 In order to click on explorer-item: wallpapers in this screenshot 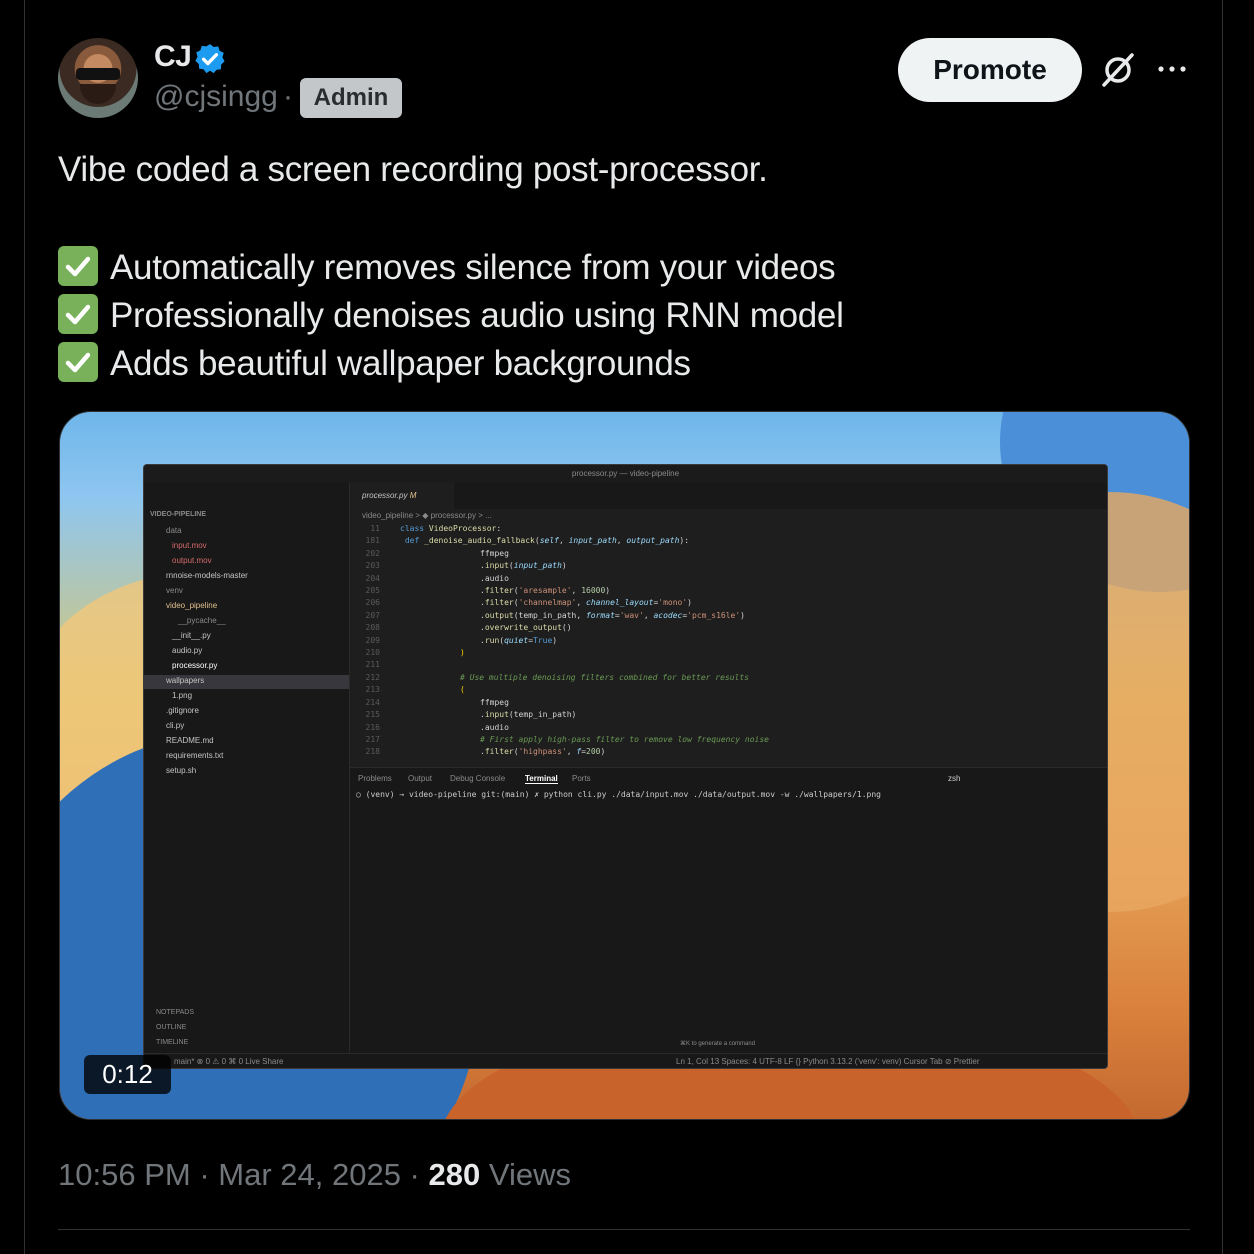, I will do `click(185, 680)`.